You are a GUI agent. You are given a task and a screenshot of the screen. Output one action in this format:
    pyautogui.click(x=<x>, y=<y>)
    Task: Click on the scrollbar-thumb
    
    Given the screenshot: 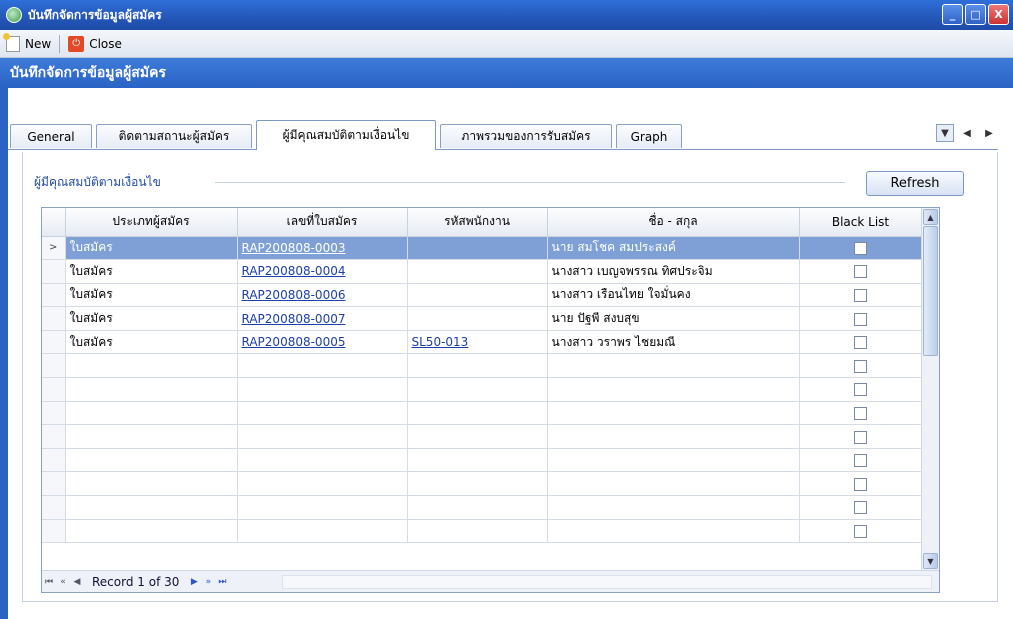 What is the action you would take?
    pyautogui.click(x=930, y=291)
    